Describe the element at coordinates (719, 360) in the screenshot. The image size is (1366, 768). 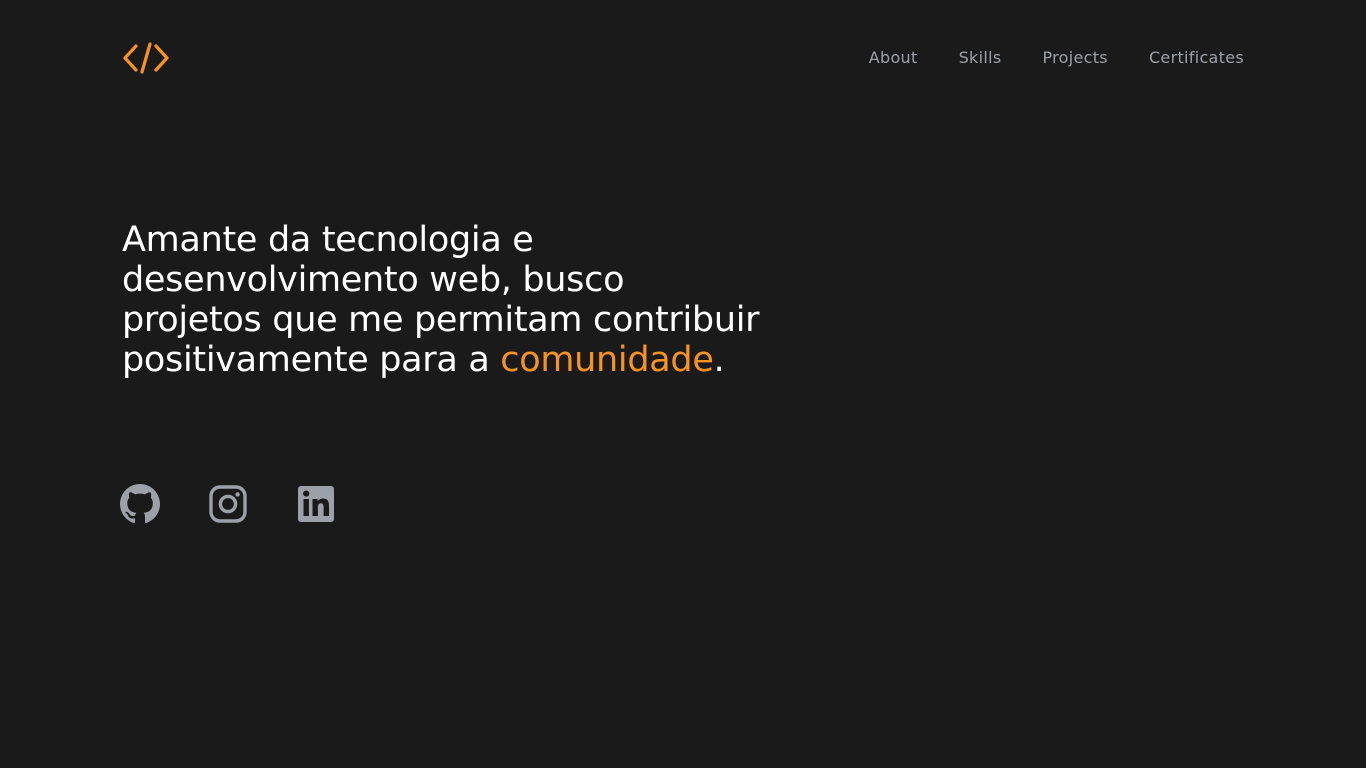
I see `hero-end: .` at that location.